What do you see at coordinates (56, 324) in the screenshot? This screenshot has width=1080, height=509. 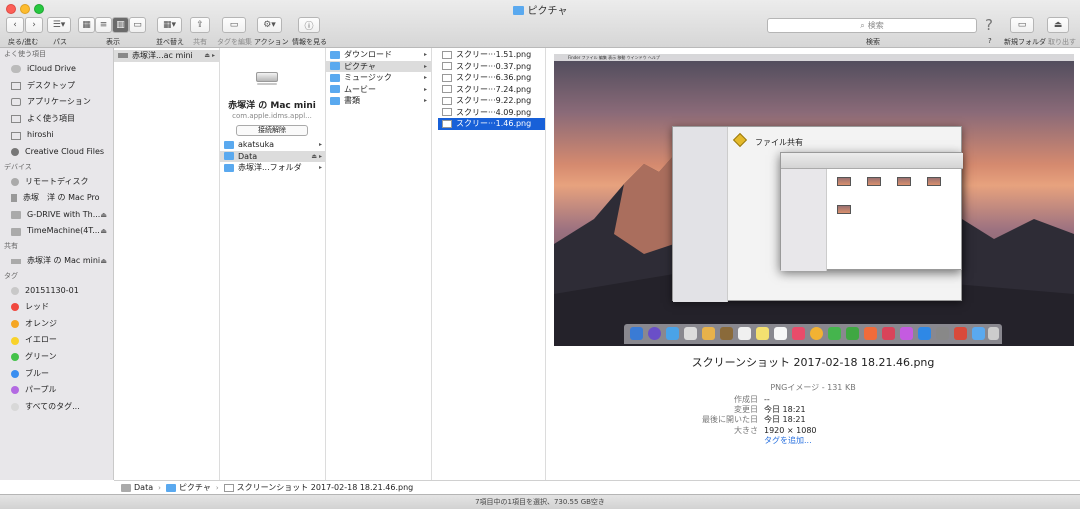 I see `sidebar-tag: オレンジ` at bounding box center [56, 324].